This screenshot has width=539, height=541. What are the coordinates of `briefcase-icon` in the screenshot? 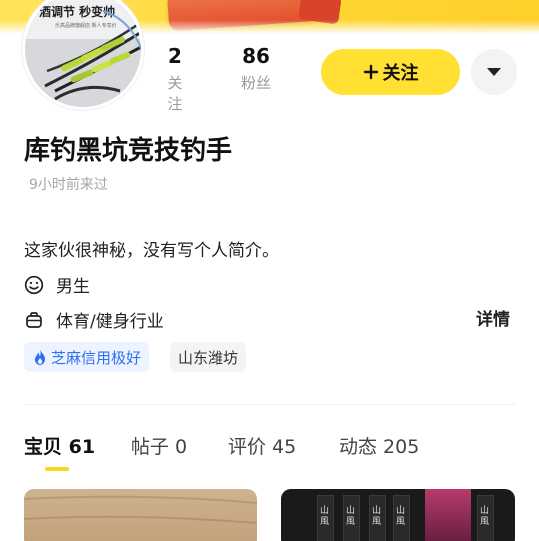 It's located at (34, 319).